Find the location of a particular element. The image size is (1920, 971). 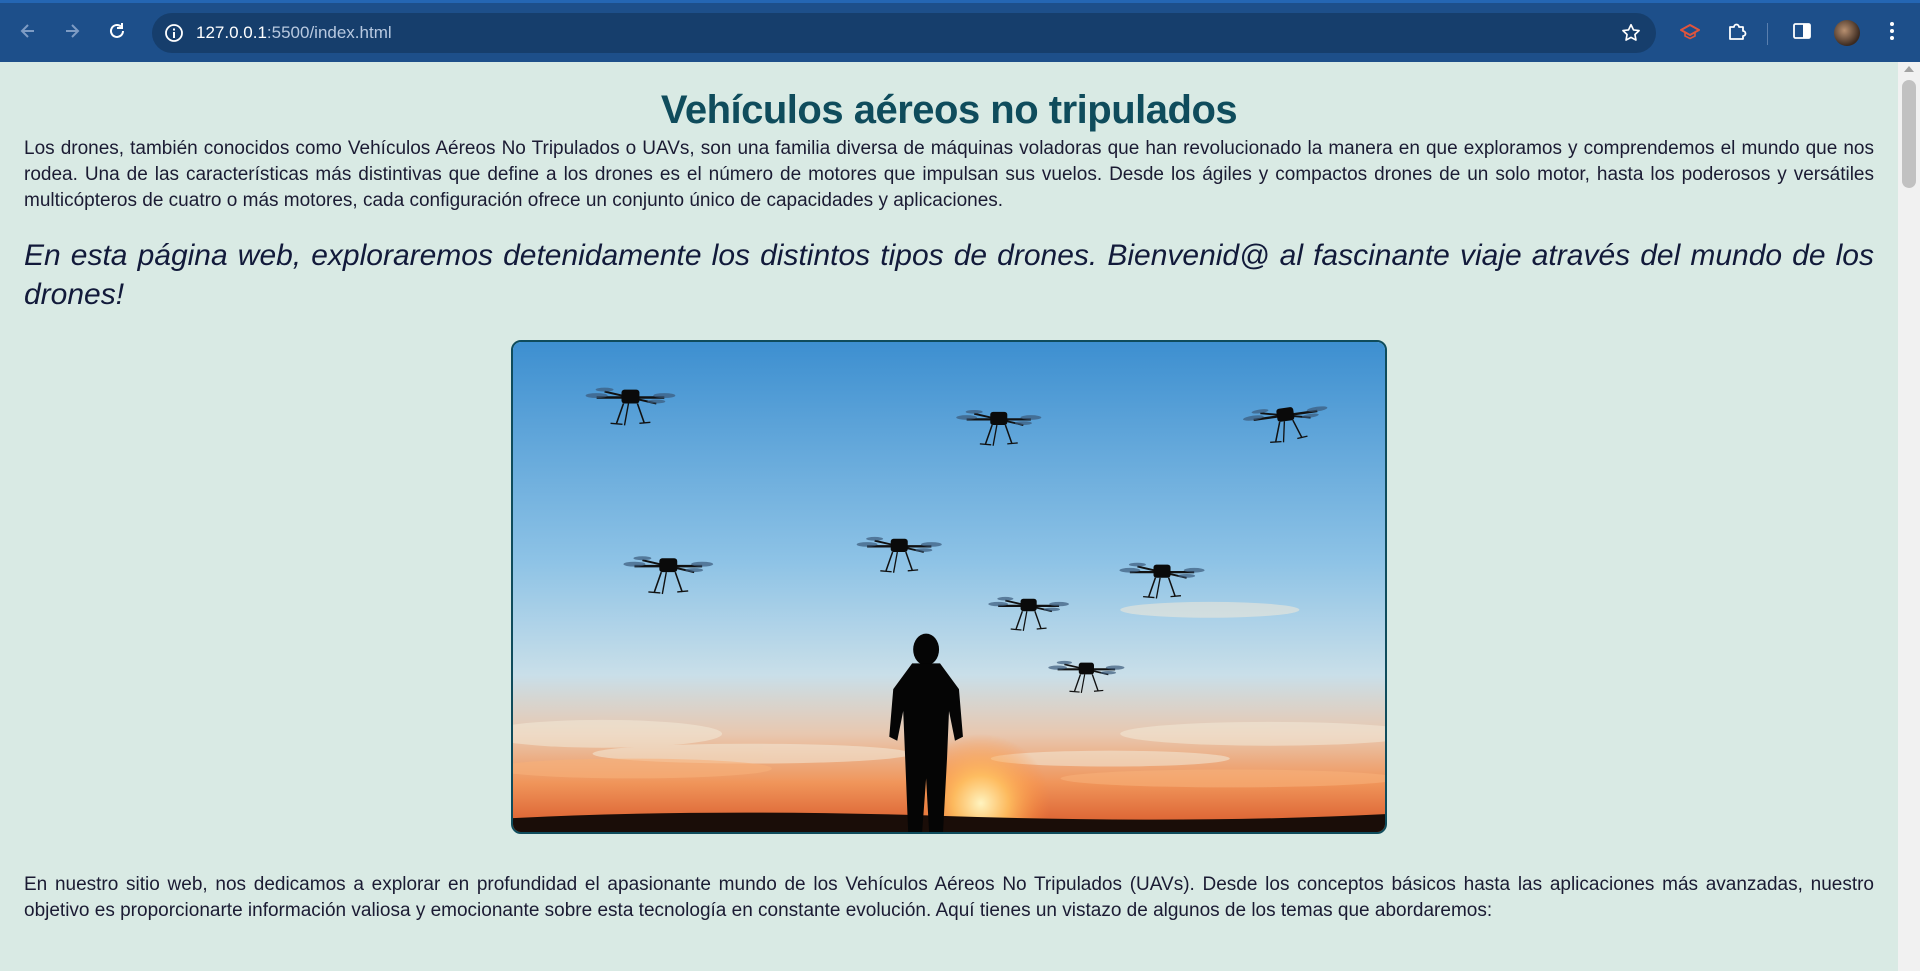

toolbar-divider is located at coordinates (1767, 34).